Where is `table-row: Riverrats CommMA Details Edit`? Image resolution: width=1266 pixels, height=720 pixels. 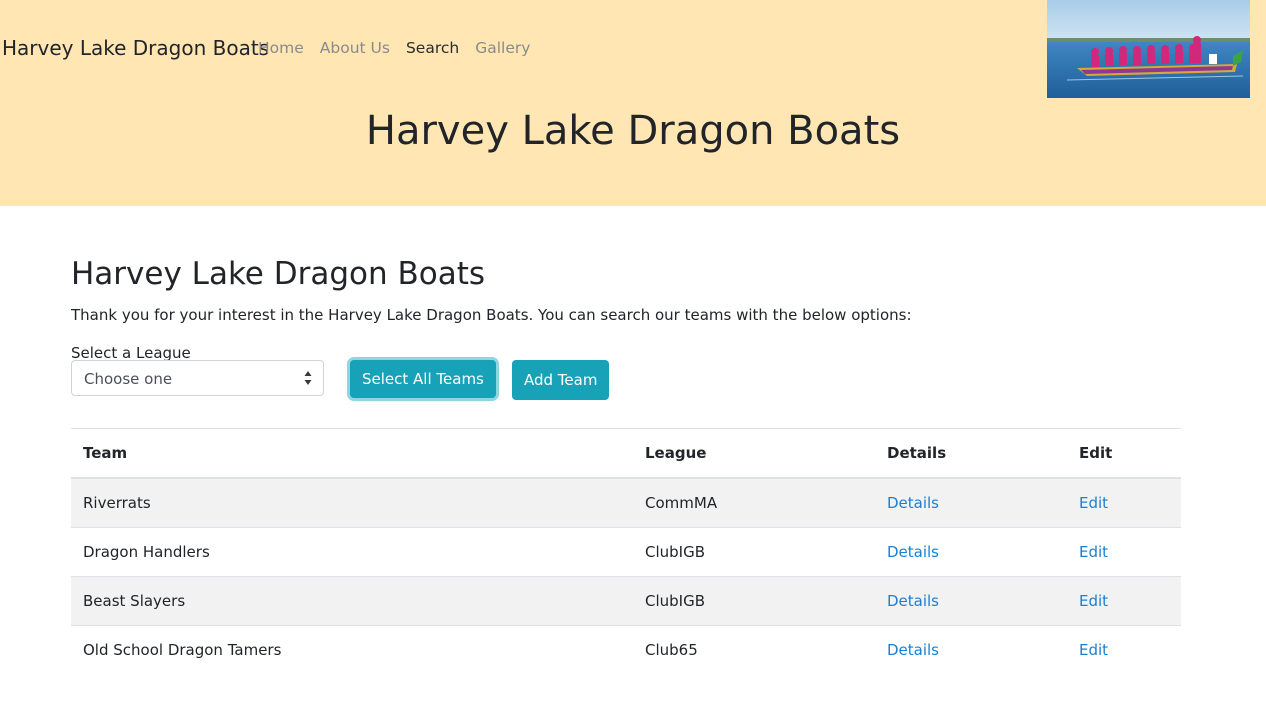
table-row: Riverrats CommMA Details Edit is located at coordinates (626, 502).